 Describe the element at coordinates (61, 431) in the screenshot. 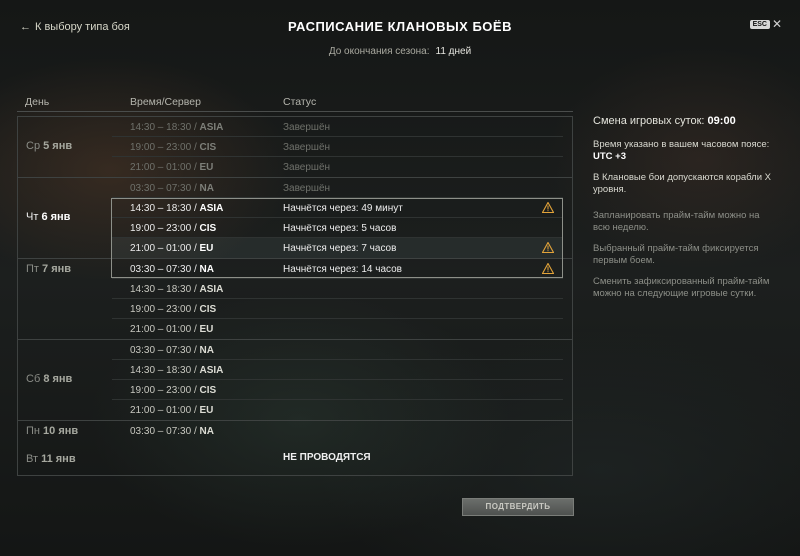

I see `date: 10 янв` at that location.